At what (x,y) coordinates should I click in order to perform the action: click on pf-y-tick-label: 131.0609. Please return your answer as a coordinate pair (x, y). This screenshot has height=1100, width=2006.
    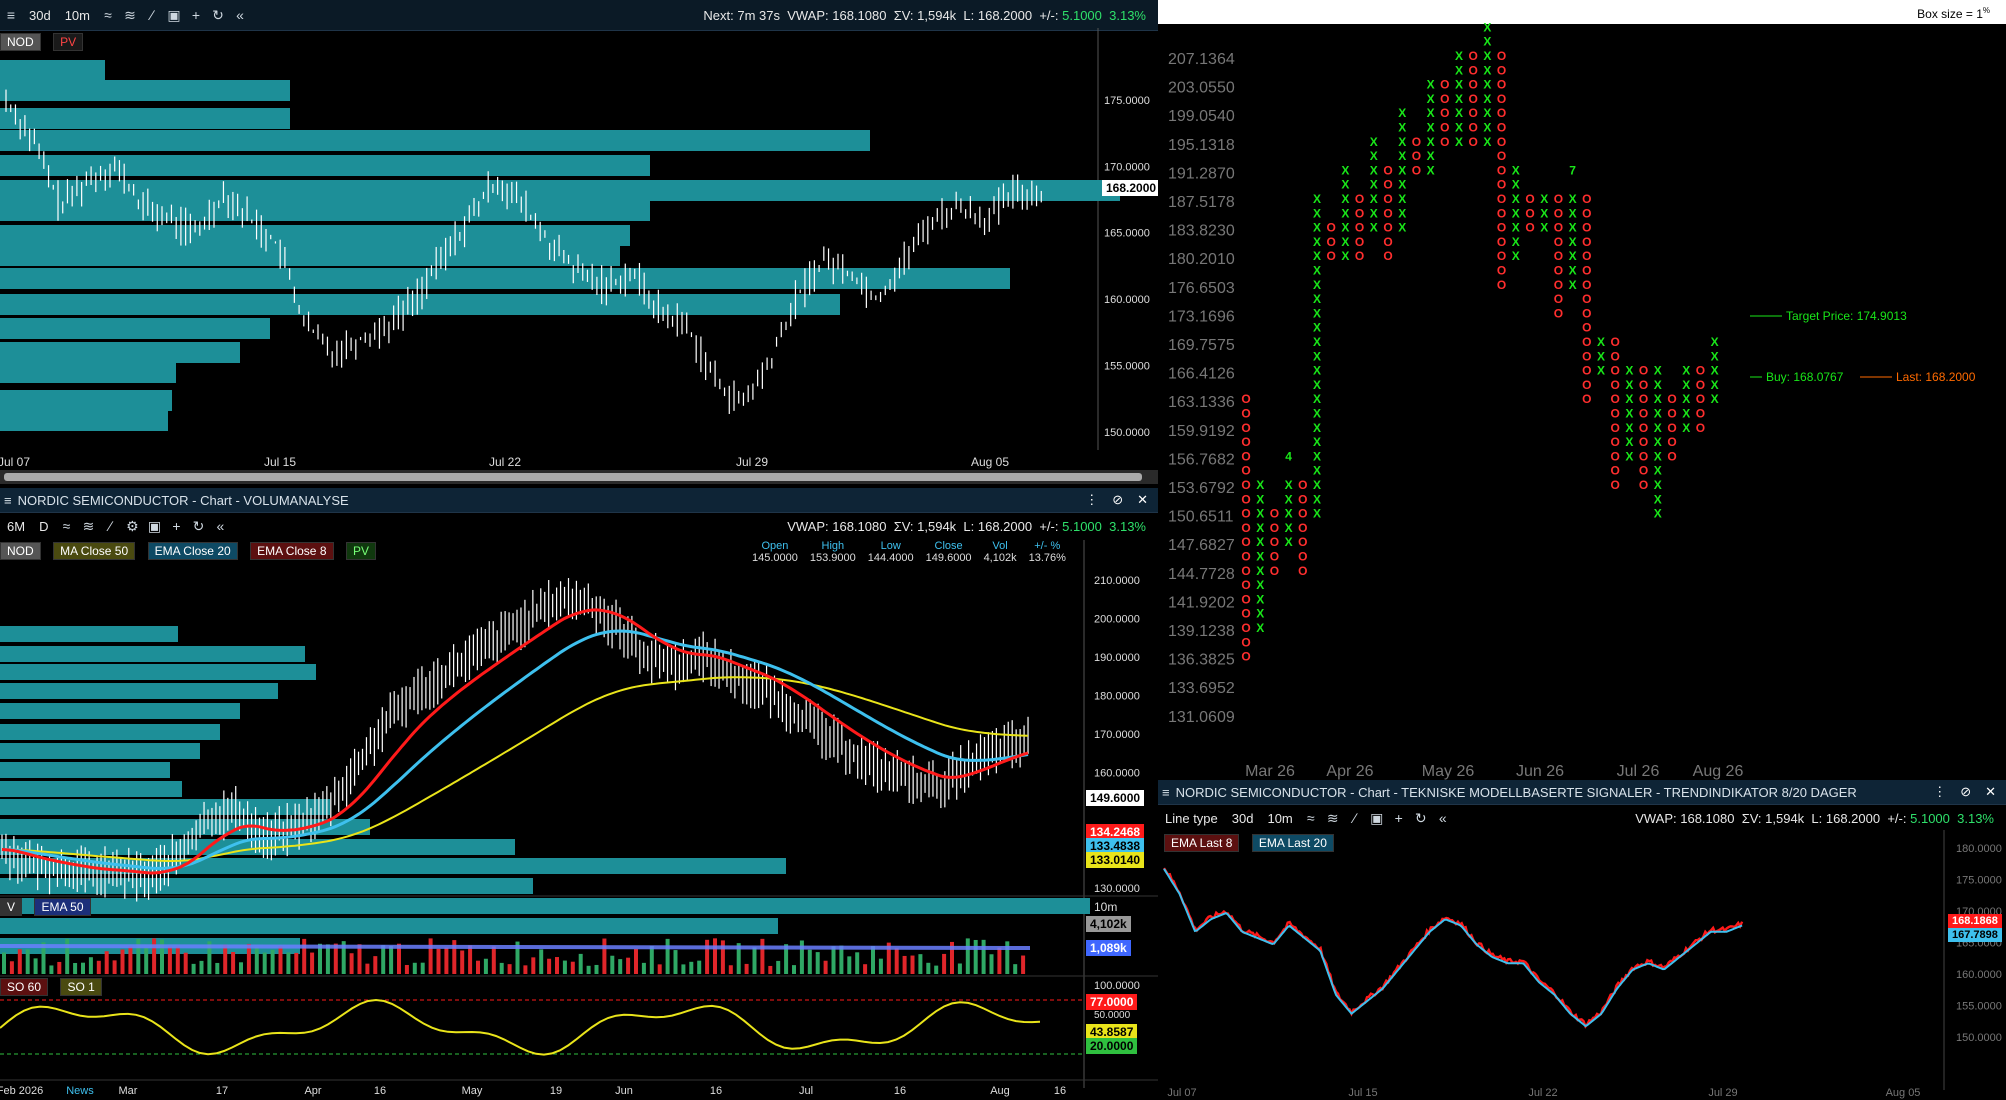
    Looking at the image, I should click on (1201, 717).